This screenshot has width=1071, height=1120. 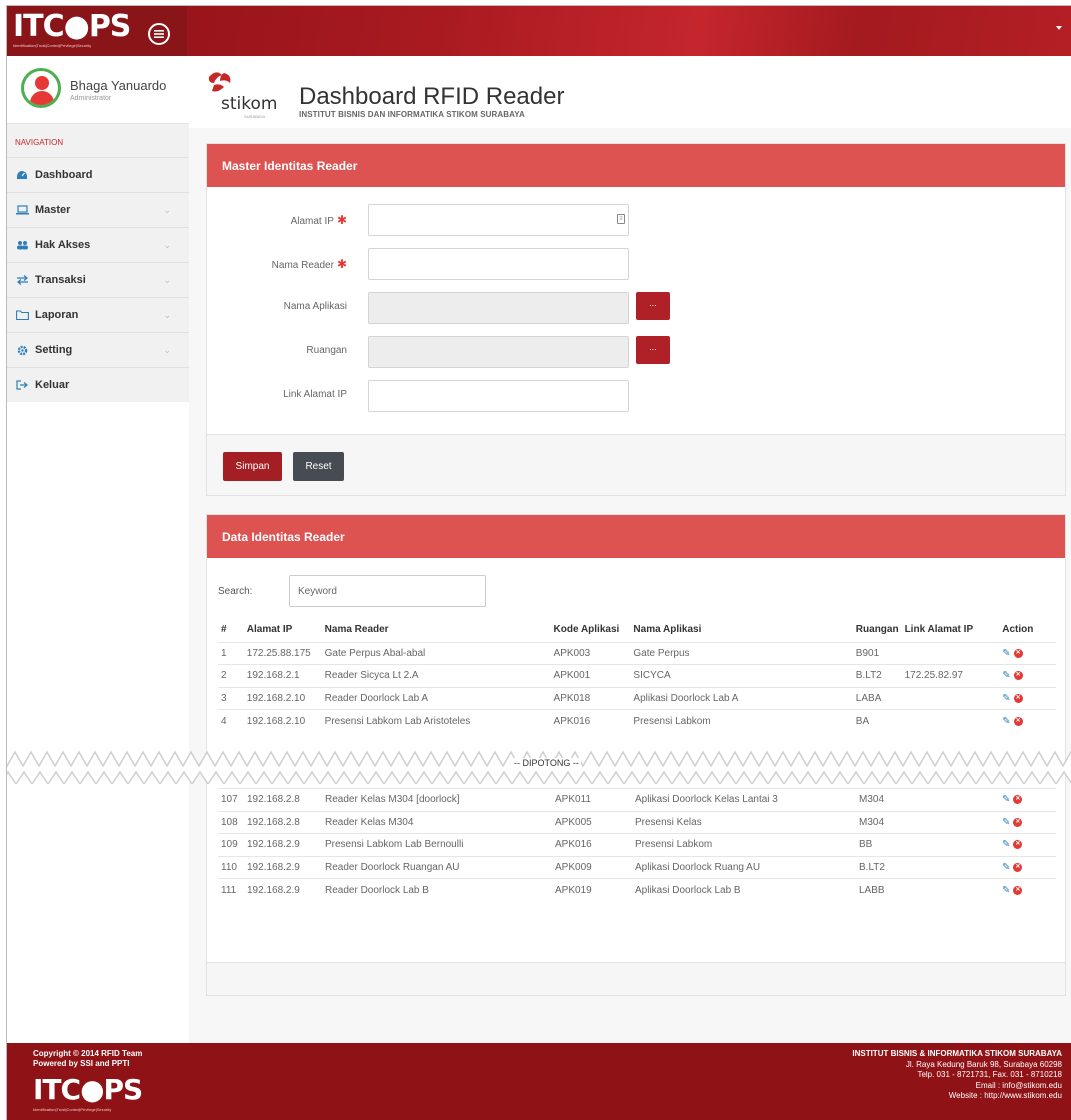 What do you see at coordinates (283, 822) in the screenshot?
I see `table-cell: 192.168.2.8` at bounding box center [283, 822].